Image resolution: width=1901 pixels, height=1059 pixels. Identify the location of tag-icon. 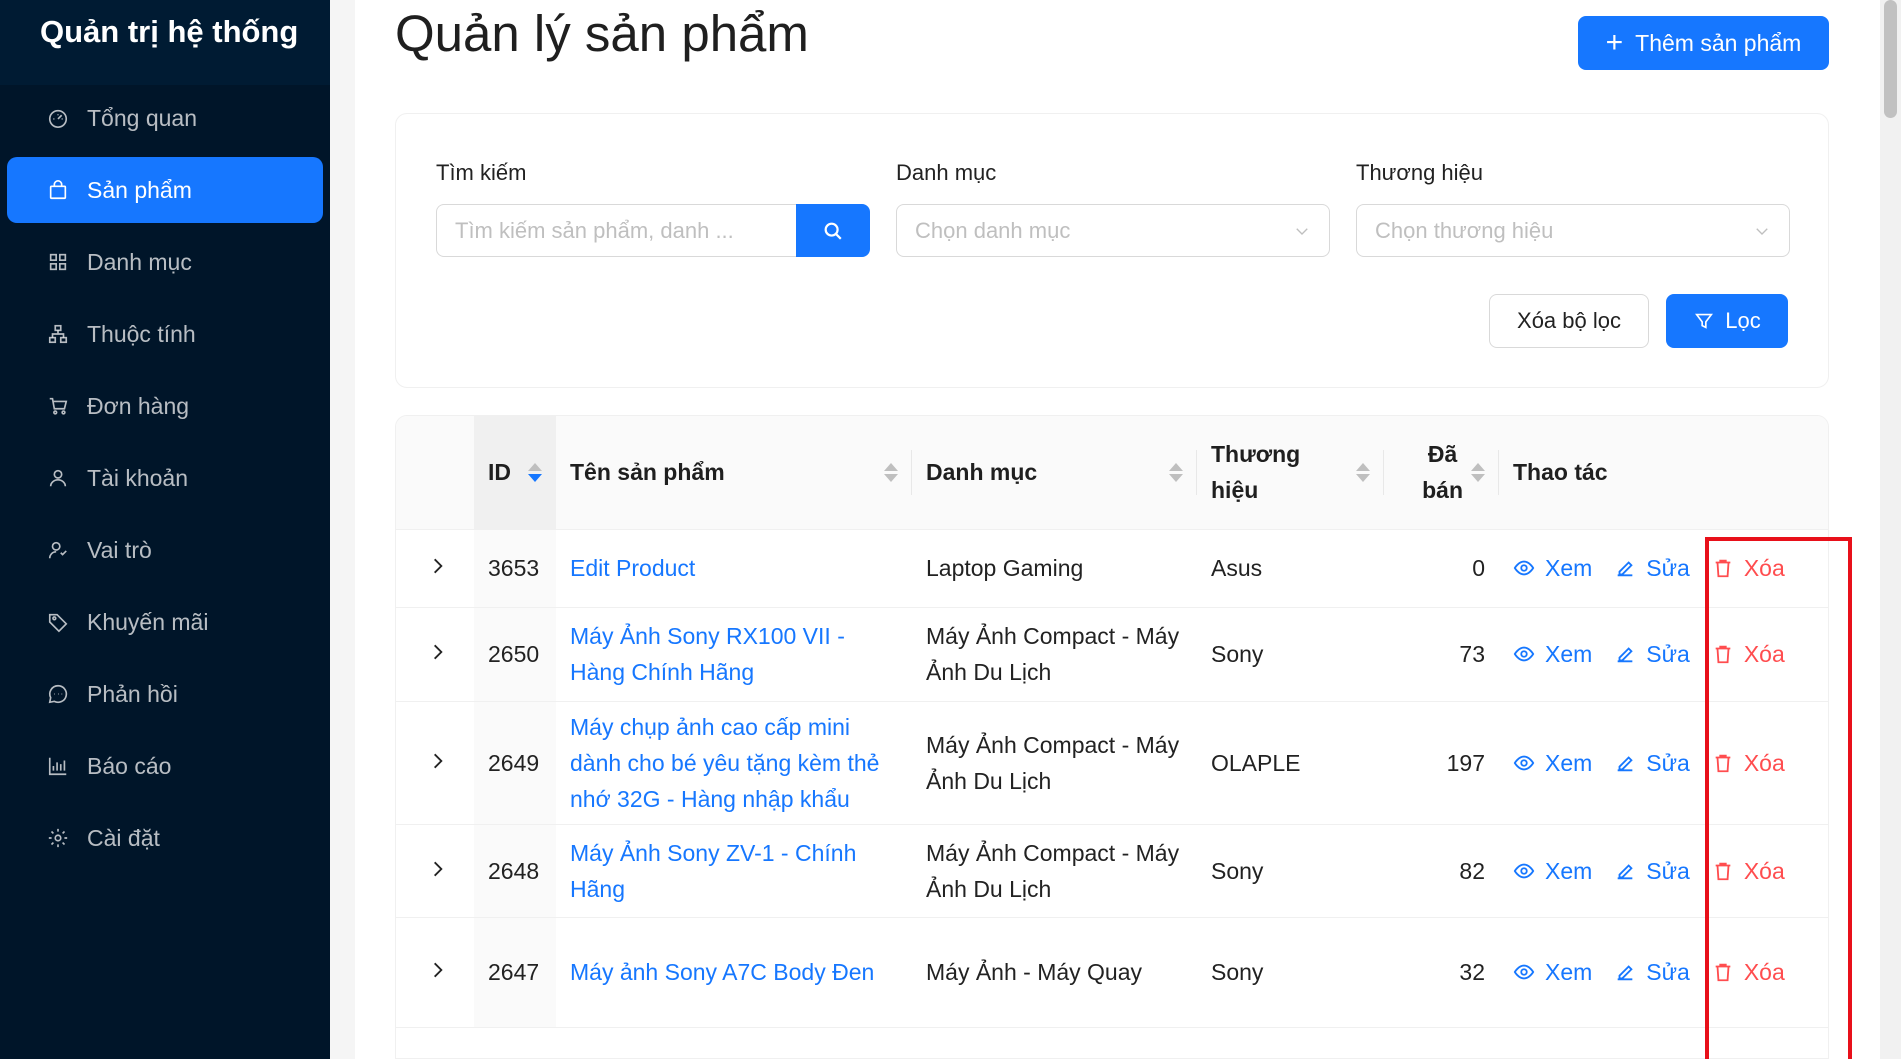
(58, 622).